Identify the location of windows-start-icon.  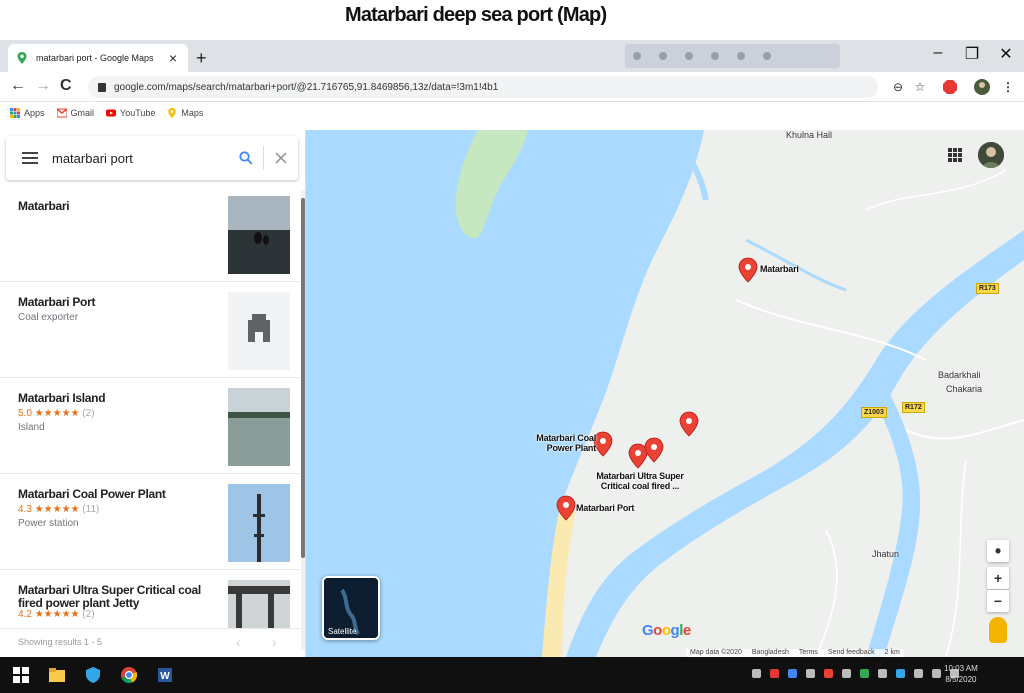
(21, 675).